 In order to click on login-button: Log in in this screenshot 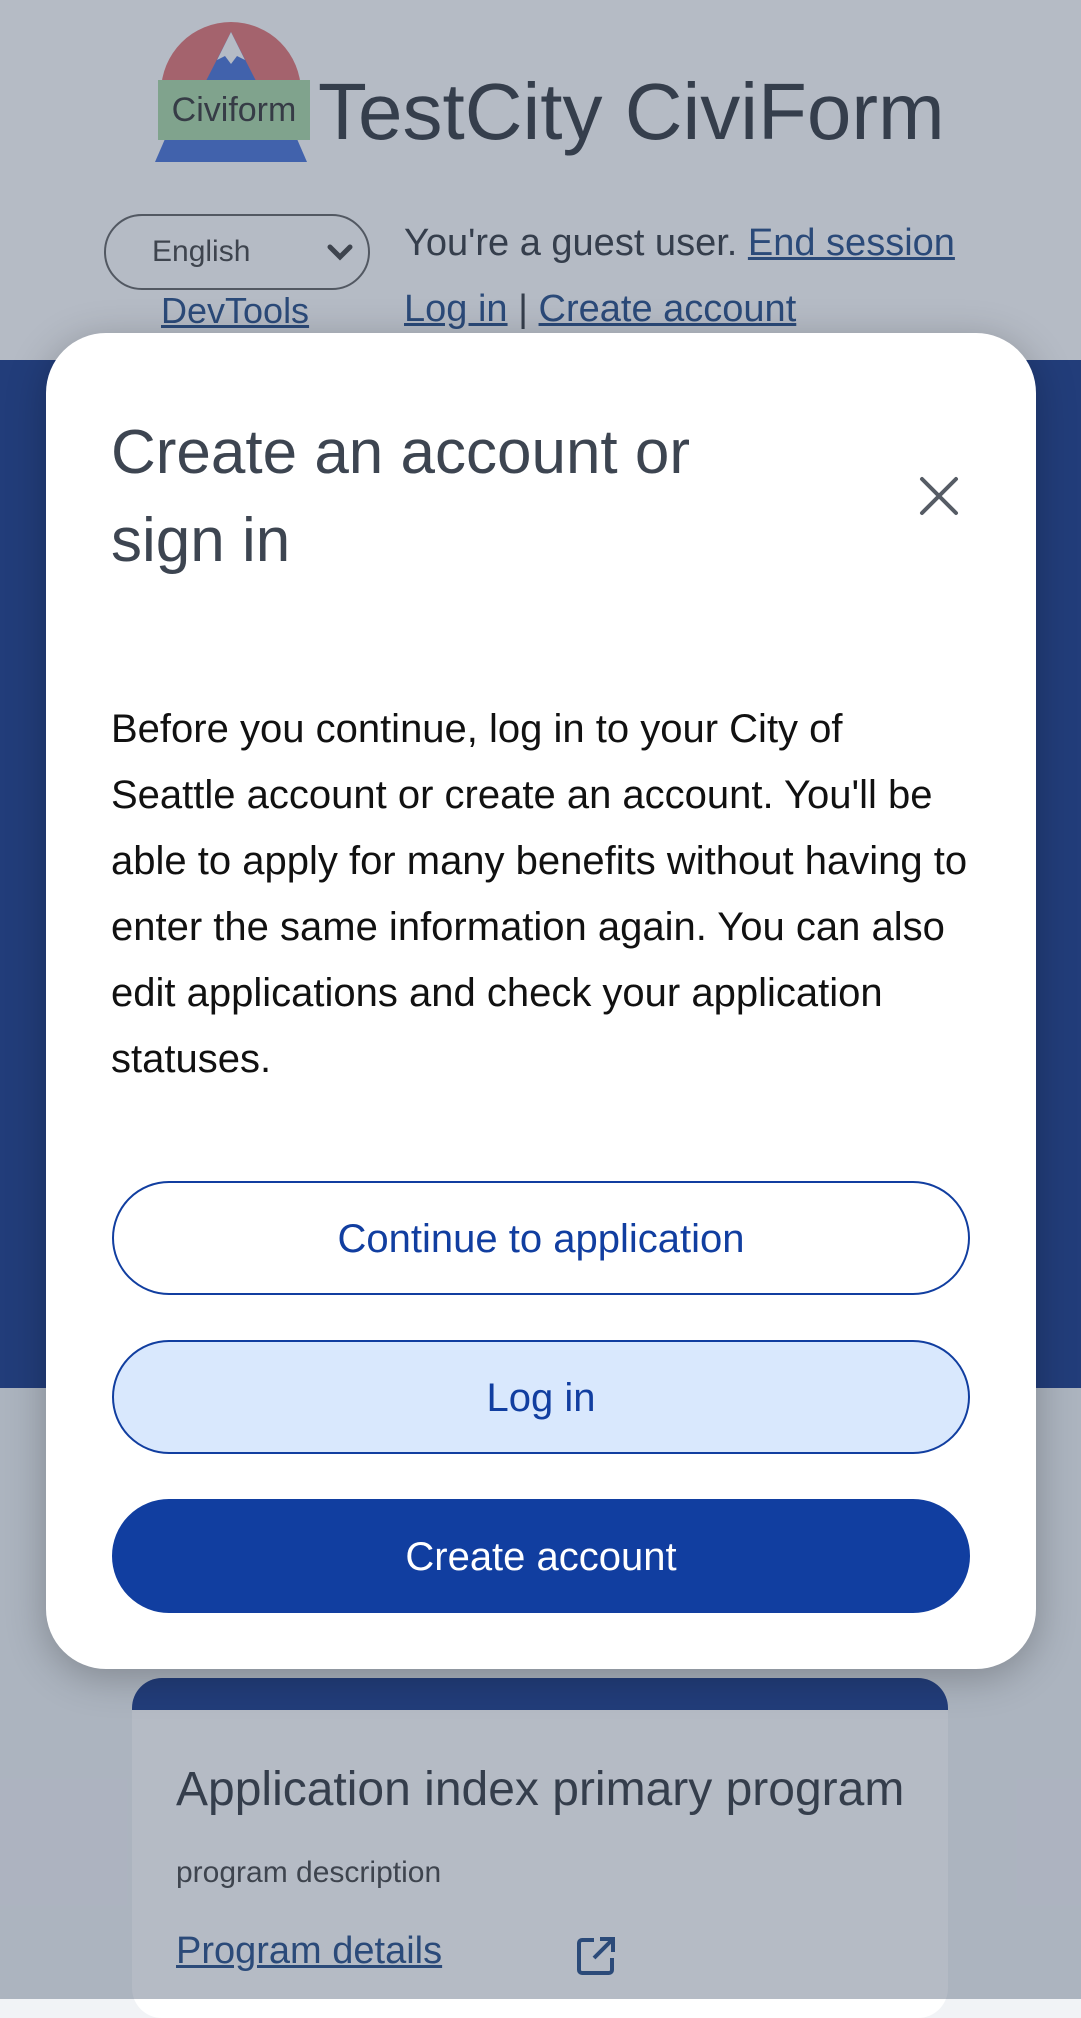, I will do `click(541, 1397)`.